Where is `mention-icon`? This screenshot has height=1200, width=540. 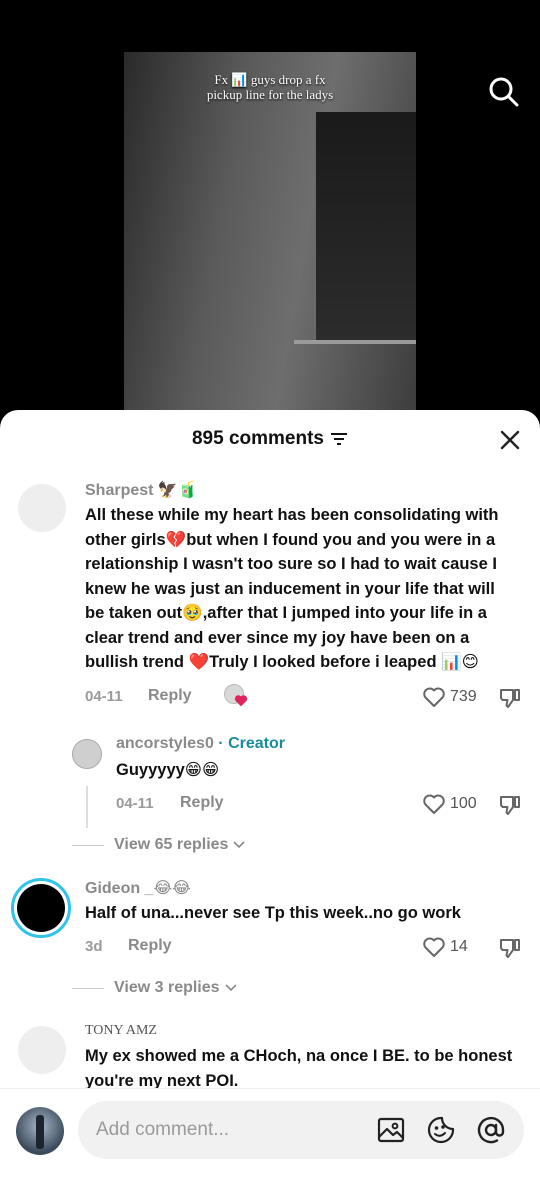
mention-icon is located at coordinates (491, 1130).